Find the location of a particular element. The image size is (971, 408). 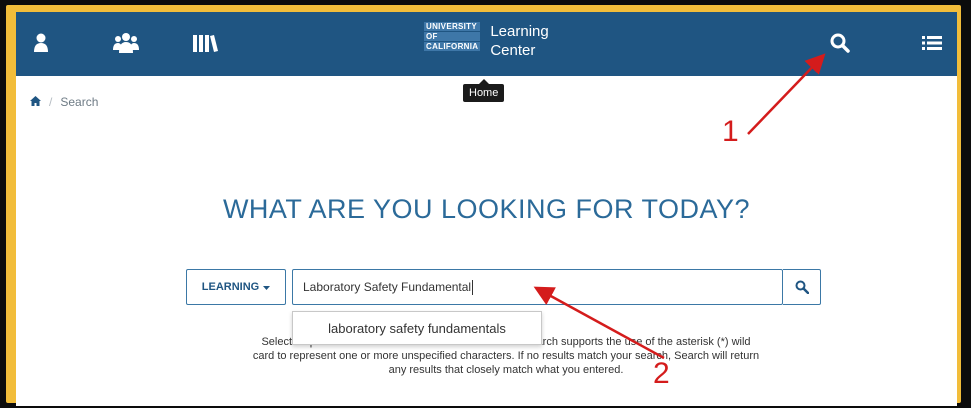

arrow-to-search-input is located at coordinates (599, 323).